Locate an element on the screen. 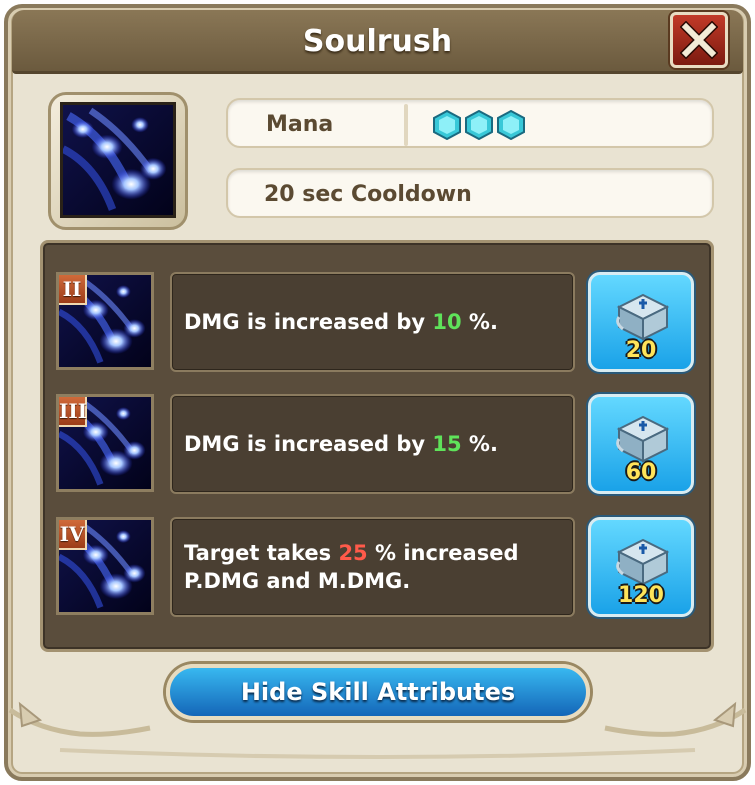 This screenshot has width=755, height=785. soulrush-skill-icon is located at coordinates (118, 160).